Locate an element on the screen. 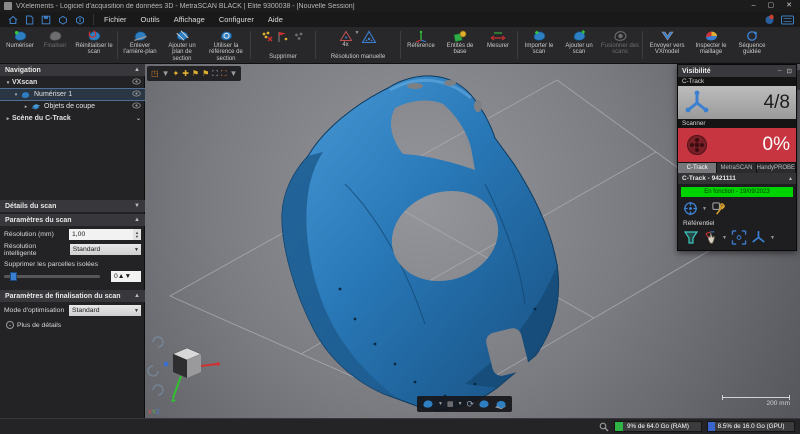 This screenshot has width=800, height=434. close-button: ✕ is located at coordinates (789, 6).